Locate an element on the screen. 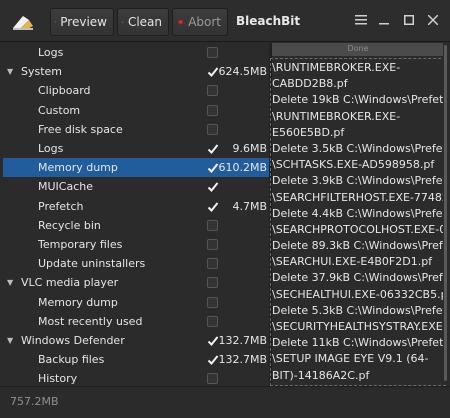 The height and width of the screenshot is (418, 450). status-bar: 757.2MB is located at coordinates (225, 402).